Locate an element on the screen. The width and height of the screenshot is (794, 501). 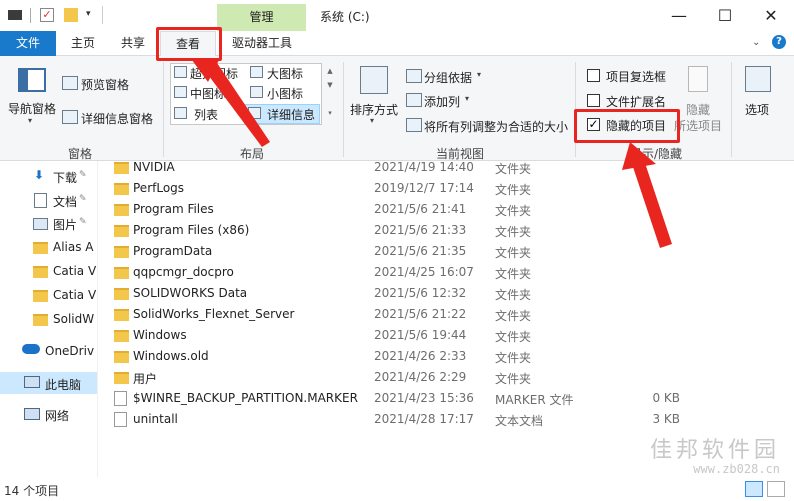
arrow-head-hidden-items is located at coordinates (639, 156).